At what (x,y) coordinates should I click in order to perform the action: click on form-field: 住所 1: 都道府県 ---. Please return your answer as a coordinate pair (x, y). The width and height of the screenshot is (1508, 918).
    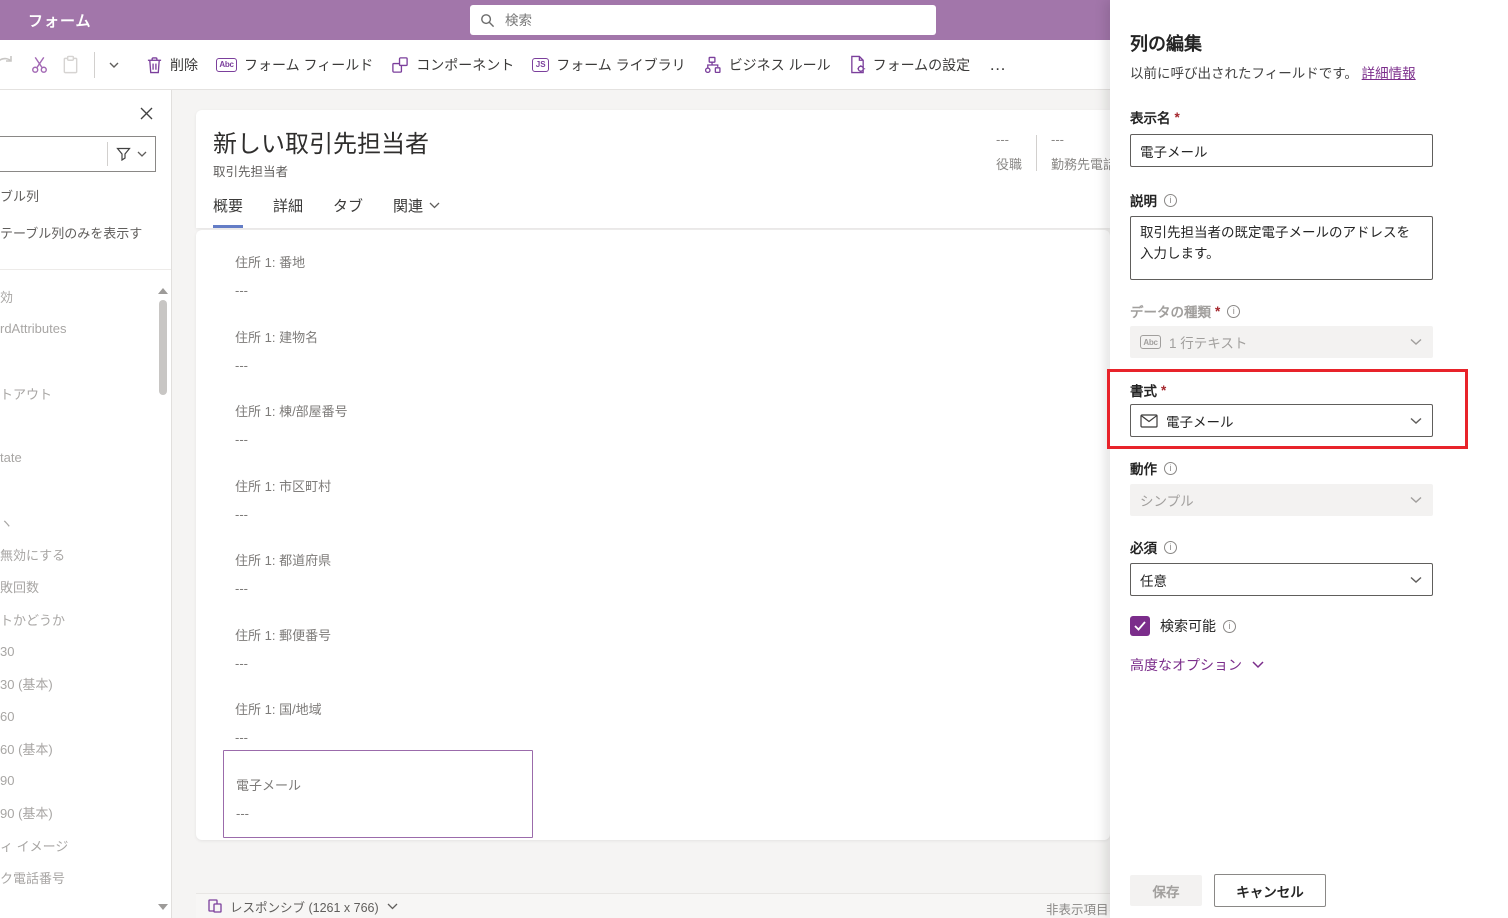
    Looking at the image, I should click on (378, 573).